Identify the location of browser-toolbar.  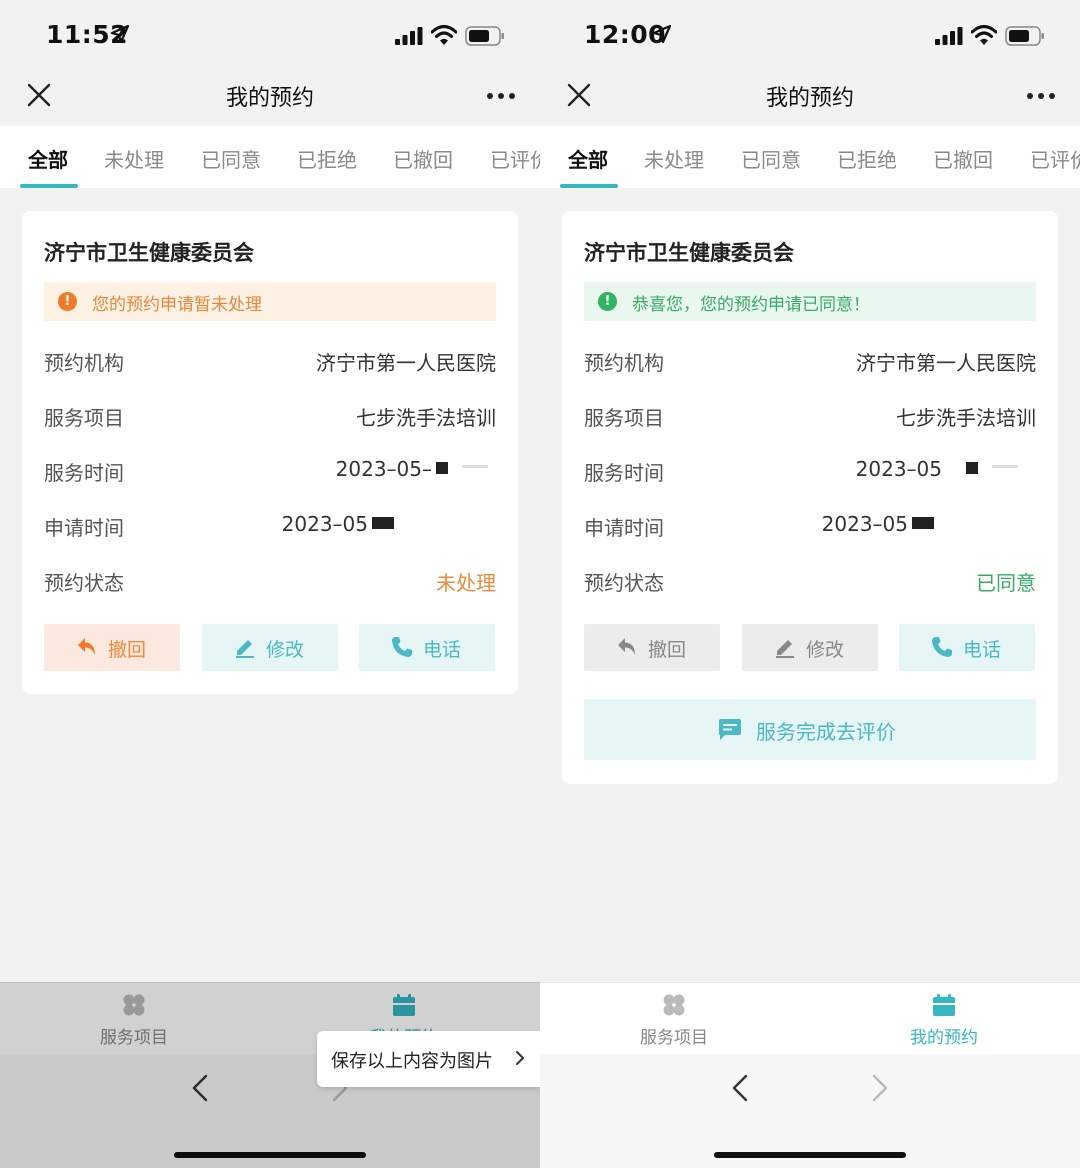
(810, 1111).